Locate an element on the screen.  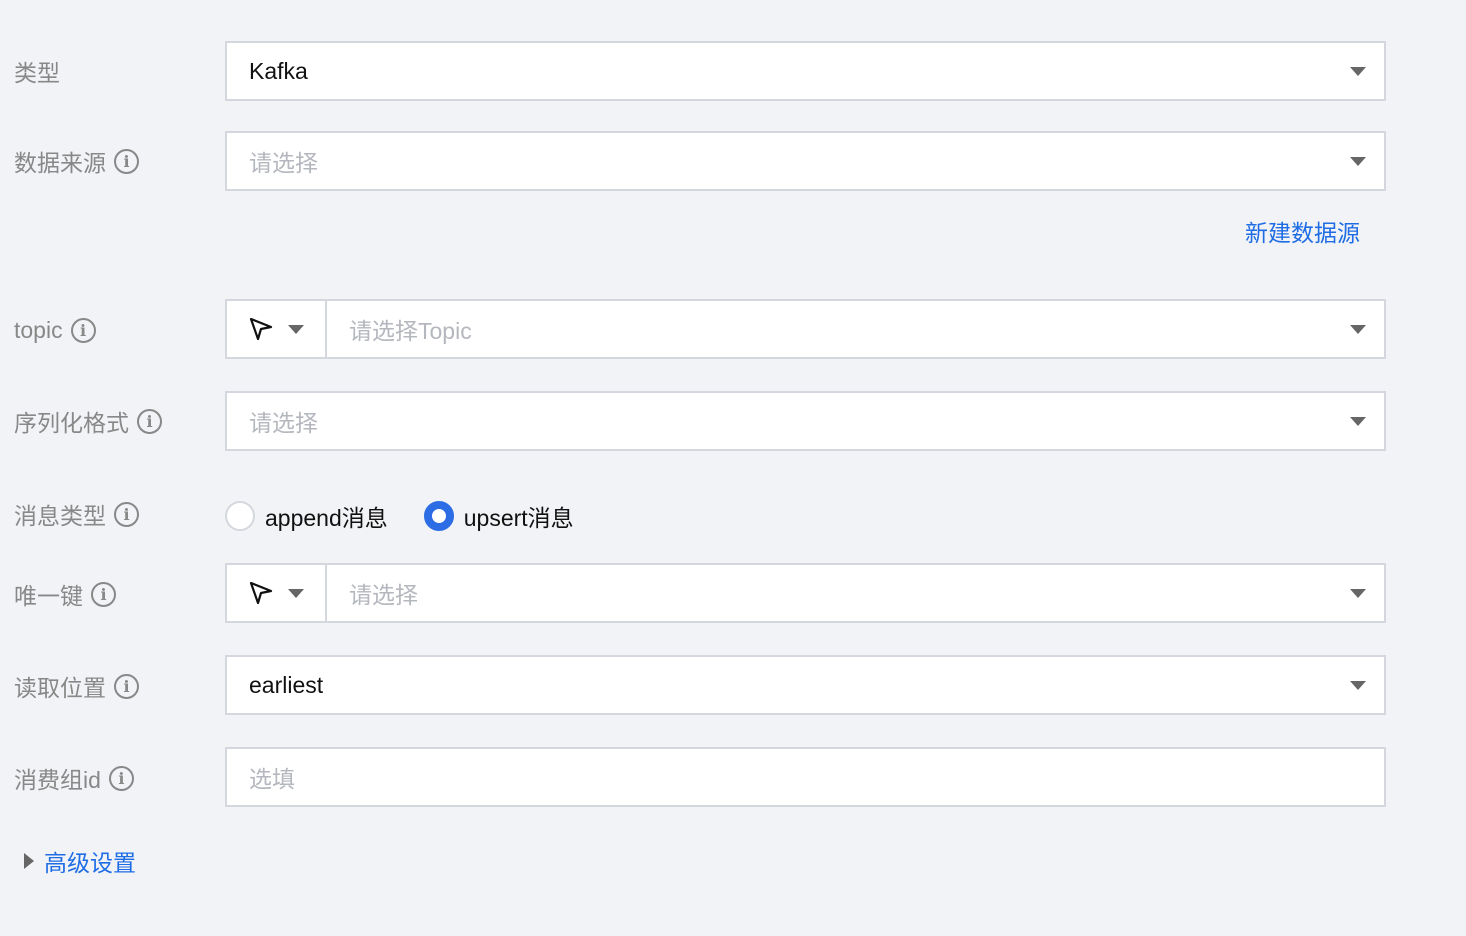
datasource-placeholder: 请选择 is located at coordinates (283, 163).